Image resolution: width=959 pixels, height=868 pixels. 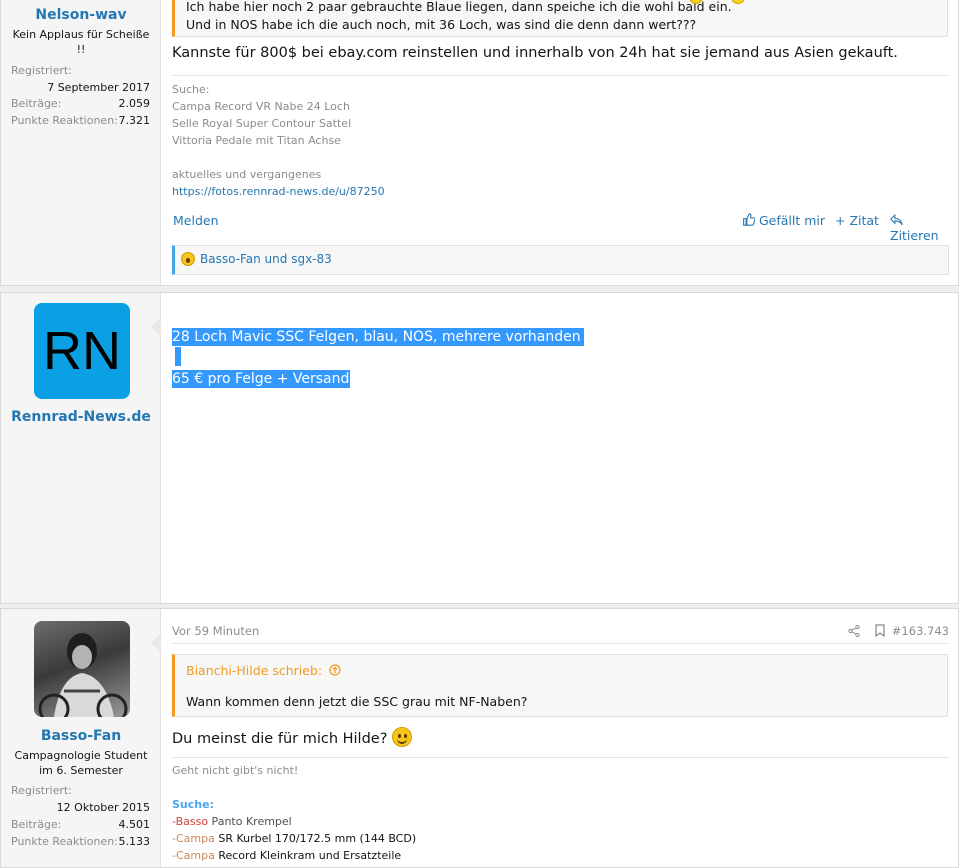 I want to click on signature-item: -Campa SR Kurbel 170/172.5 mm (144 BCD), so click(x=472, y=838).